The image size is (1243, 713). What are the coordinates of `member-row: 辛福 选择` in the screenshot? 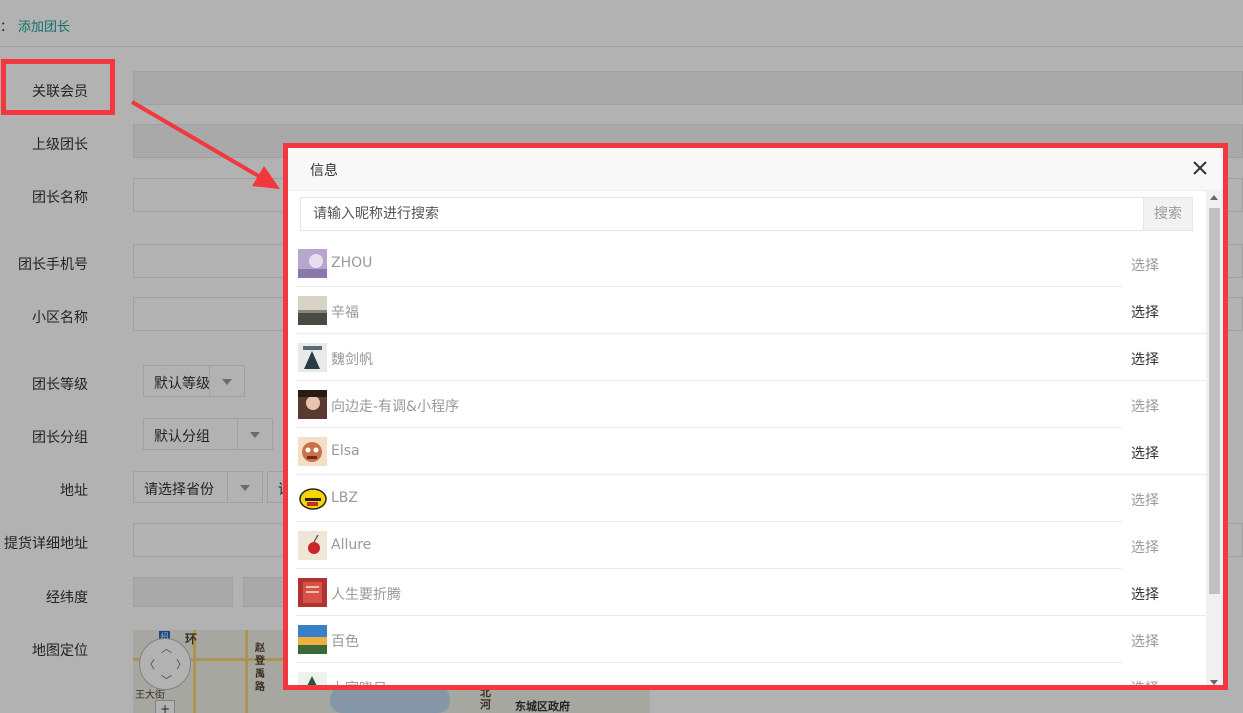 It's located at (751, 311).